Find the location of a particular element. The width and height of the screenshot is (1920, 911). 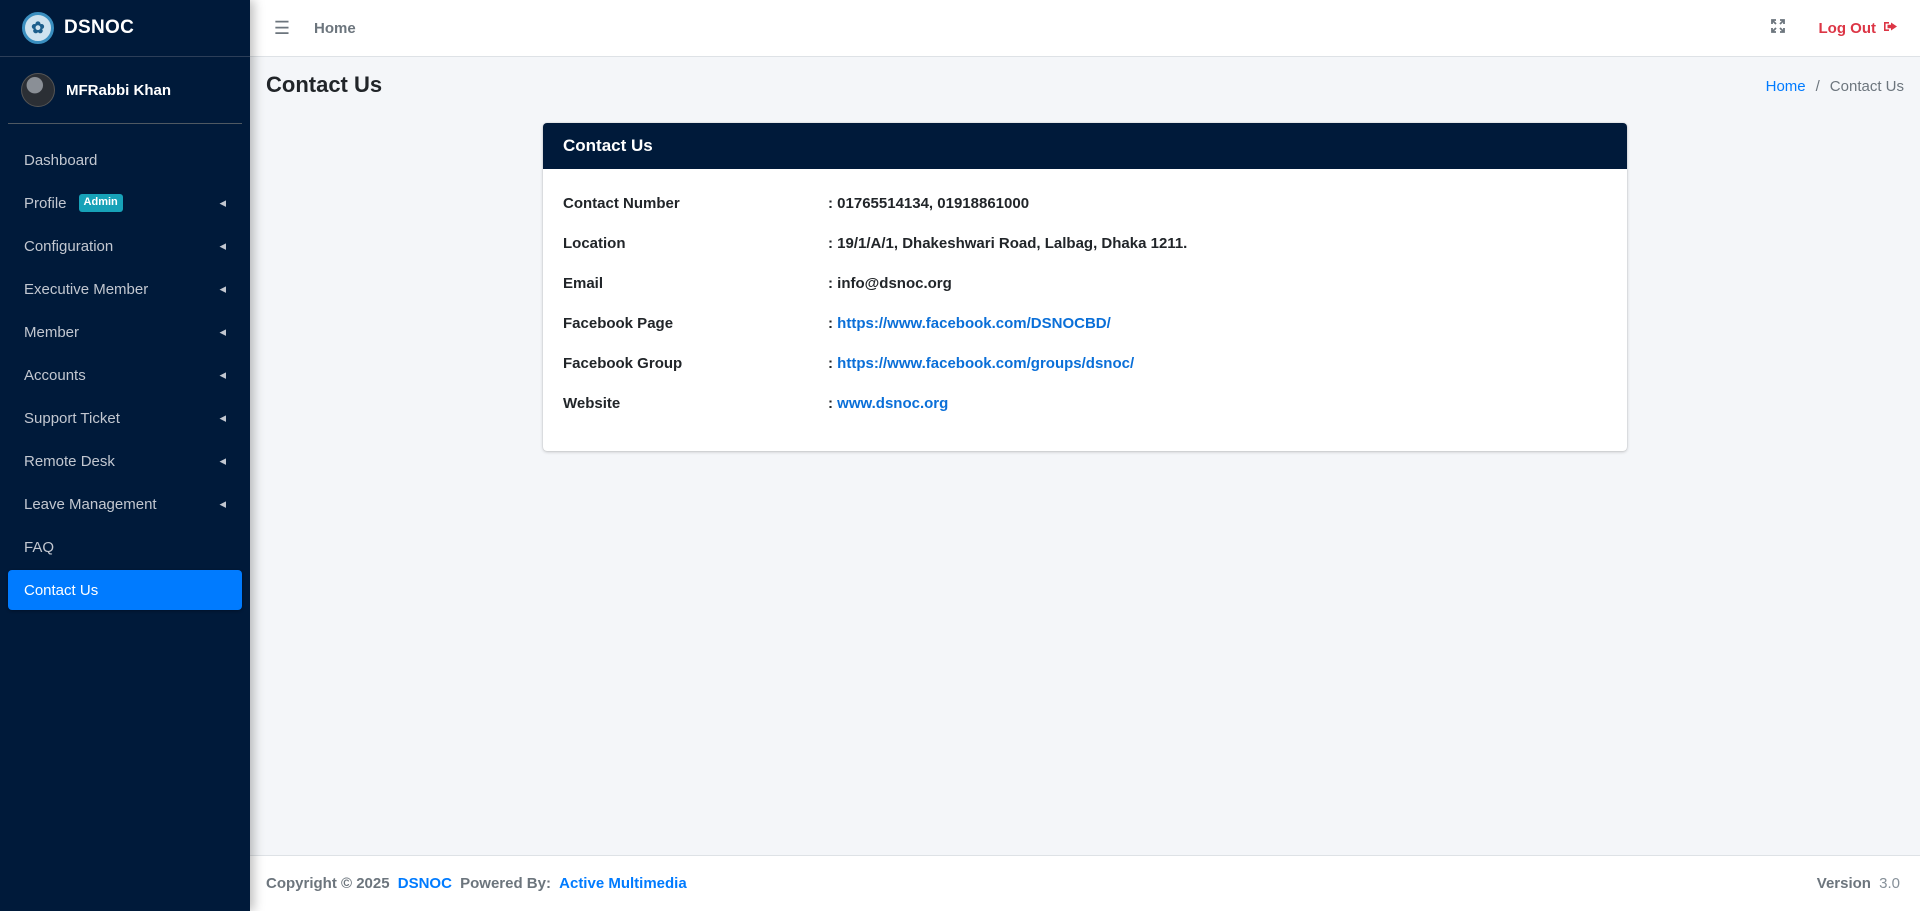

sidebar-item-content: Remote Desk is located at coordinates (69, 461).